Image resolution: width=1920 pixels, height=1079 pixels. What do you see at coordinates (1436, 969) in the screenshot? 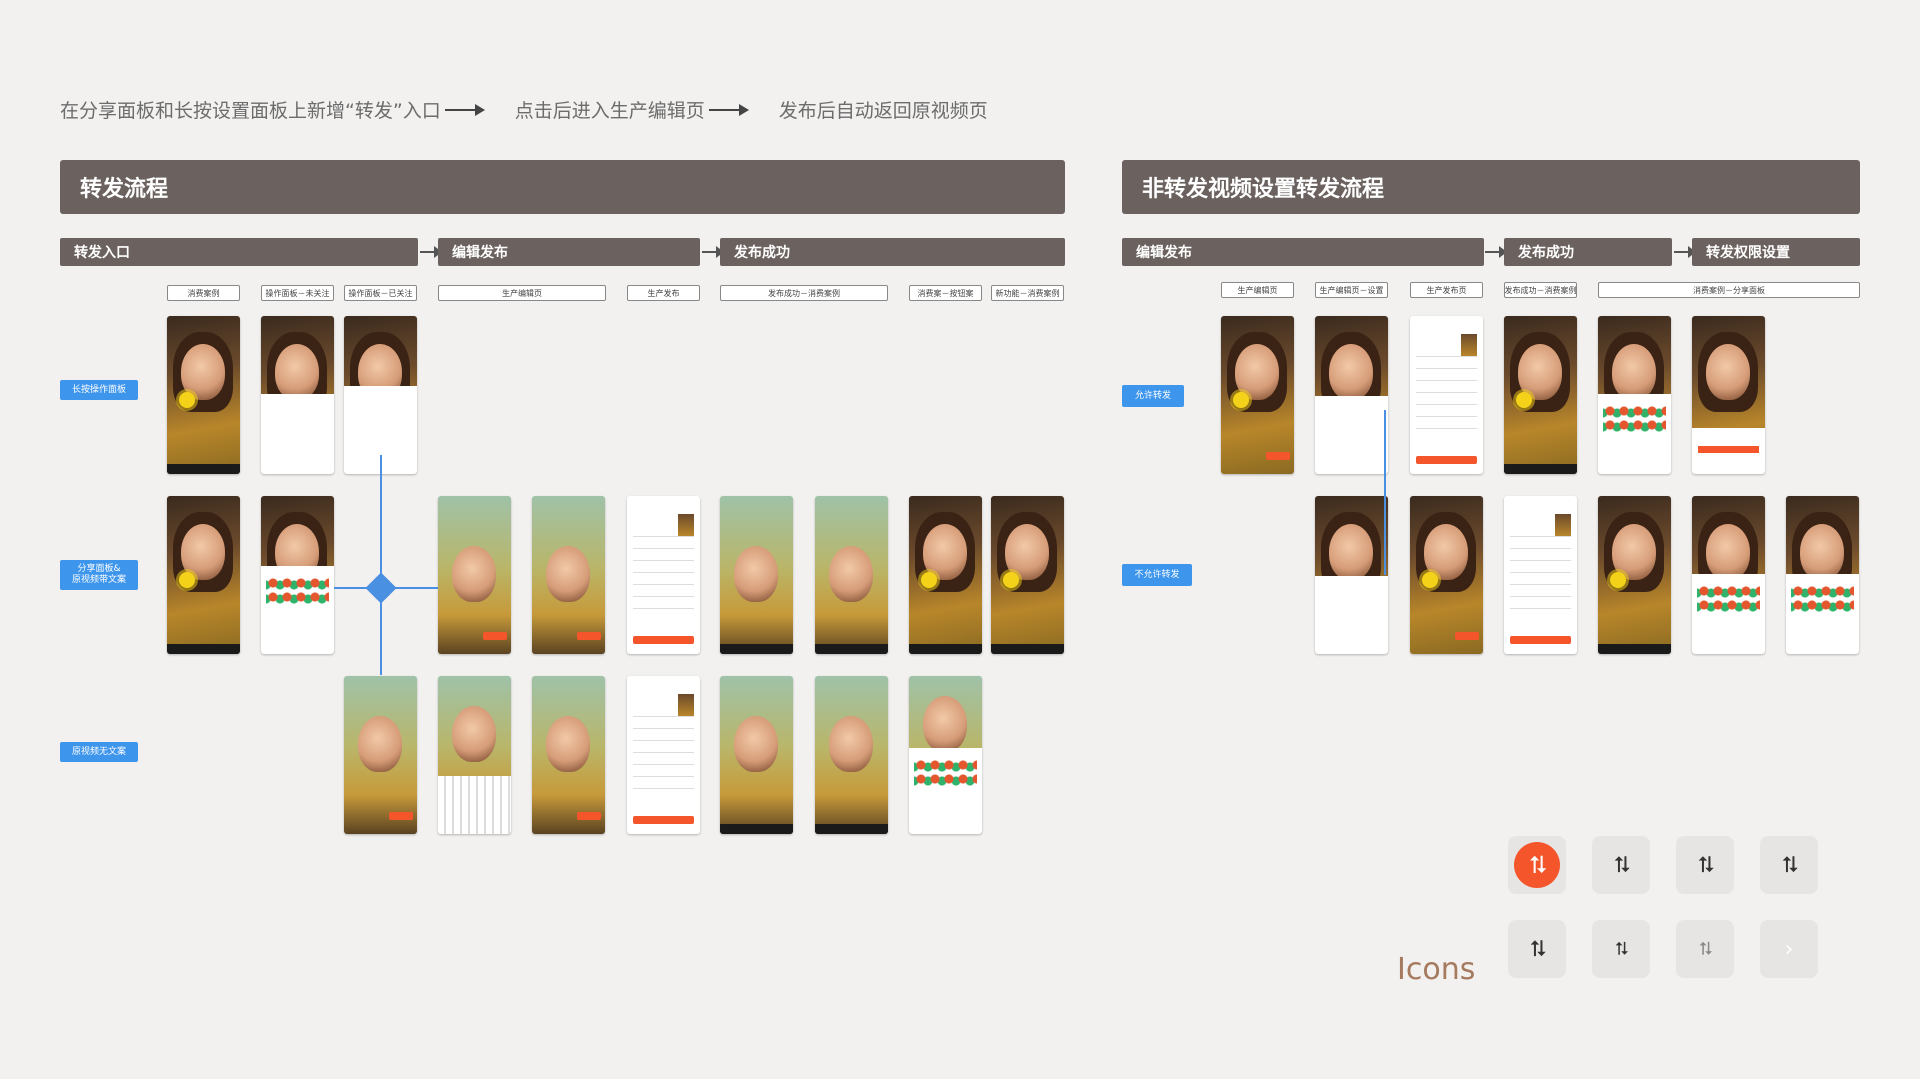
I see `icons-title: Icons` at bounding box center [1436, 969].